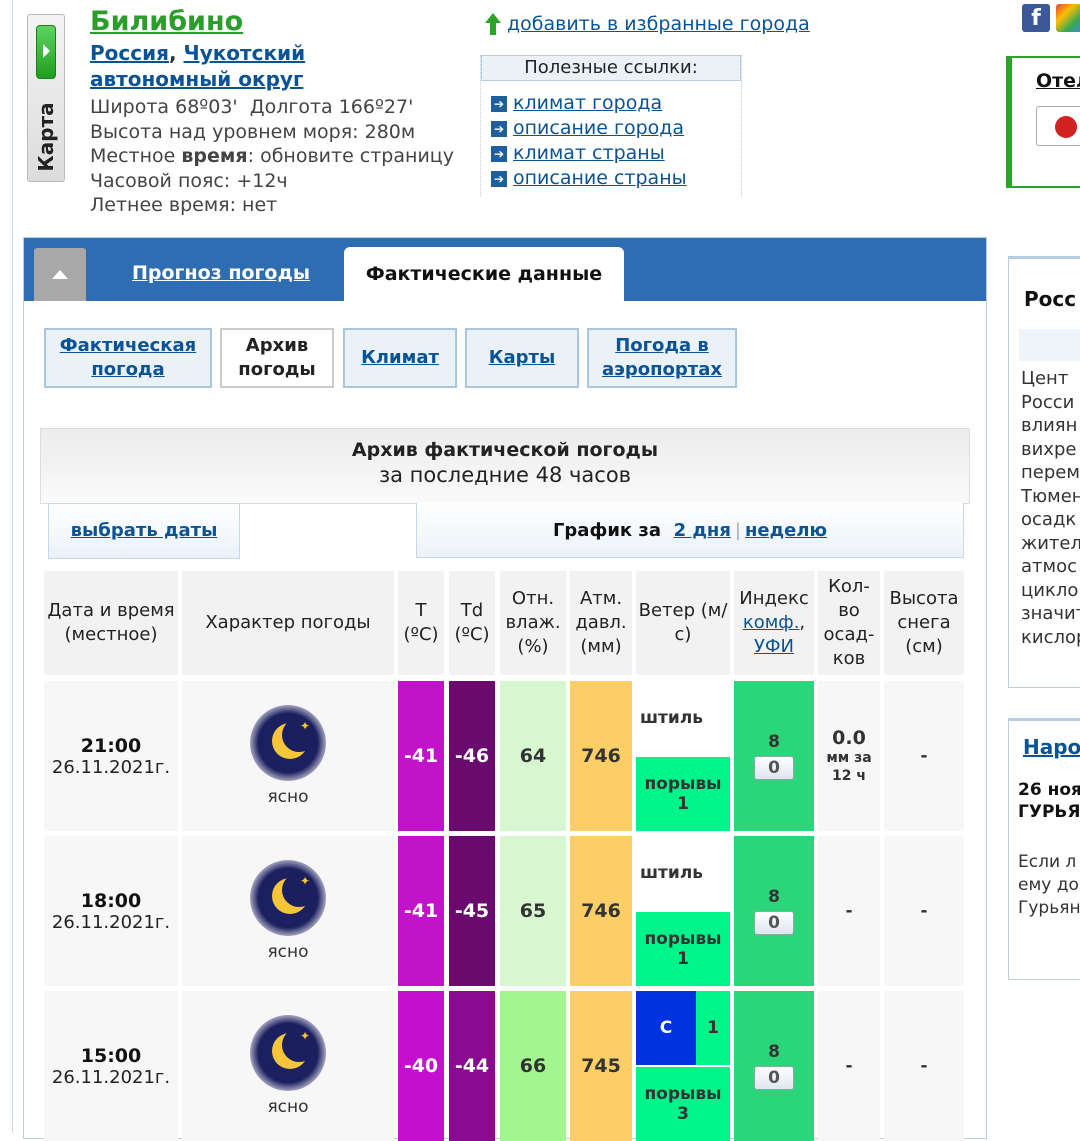 The width and height of the screenshot is (1080, 1141). What do you see at coordinates (849, 911) in the screenshot?
I see `precip-cell: -` at bounding box center [849, 911].